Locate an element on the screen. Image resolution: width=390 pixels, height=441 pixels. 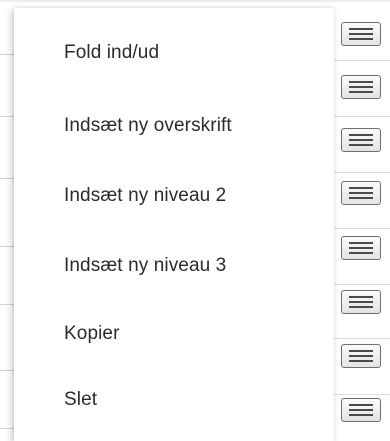
menu-item-delete: Slet is located at coordinates (80, 400).